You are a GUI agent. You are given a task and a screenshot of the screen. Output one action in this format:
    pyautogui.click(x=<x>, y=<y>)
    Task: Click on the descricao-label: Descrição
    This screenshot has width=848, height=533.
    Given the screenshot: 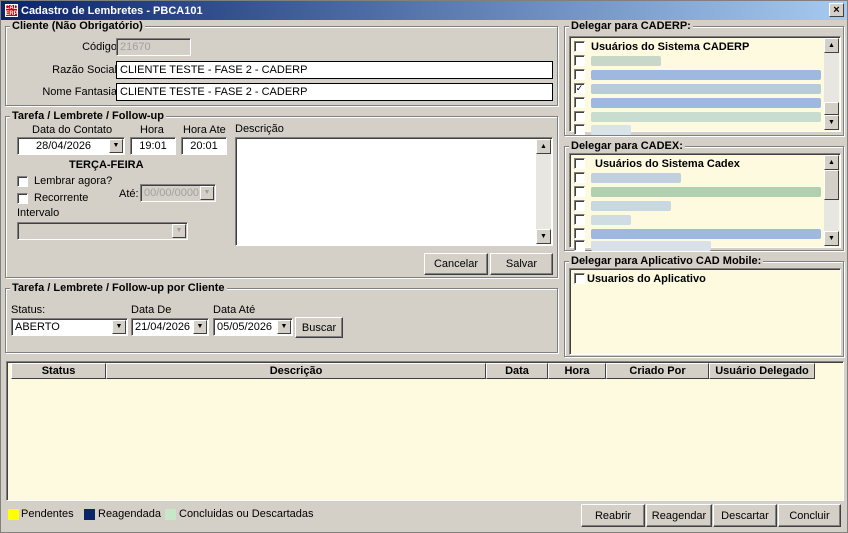 What is the action you would take?
    pyautogui.click(x=259, y=129)
    